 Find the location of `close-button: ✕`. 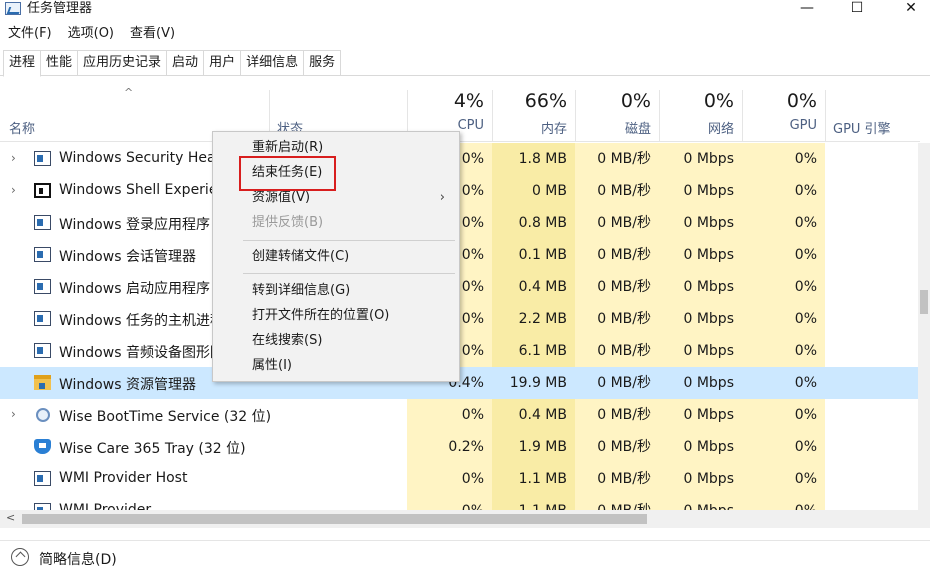

close-button: ✕ is located at coordinates (909, 10).